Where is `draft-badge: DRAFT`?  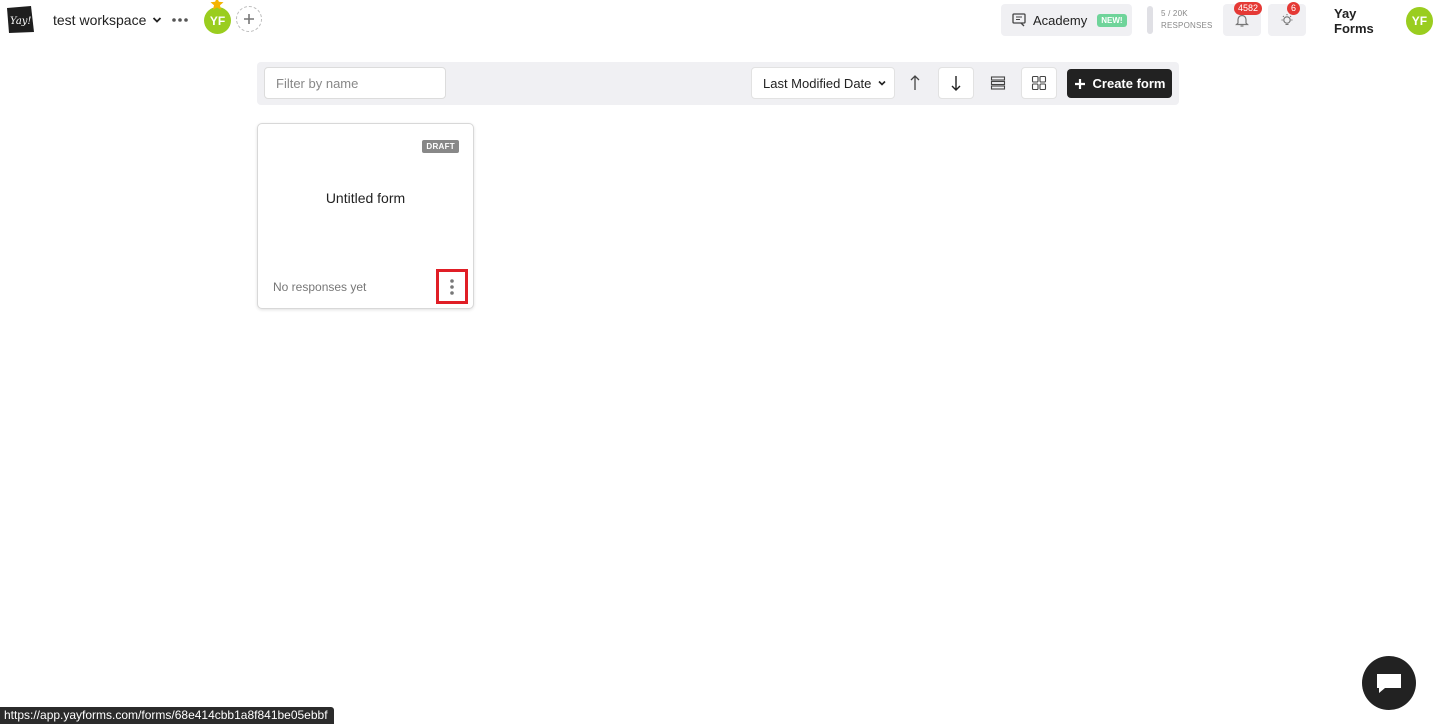
draft-badge: DRAFT is located at coordinates (440, 146).